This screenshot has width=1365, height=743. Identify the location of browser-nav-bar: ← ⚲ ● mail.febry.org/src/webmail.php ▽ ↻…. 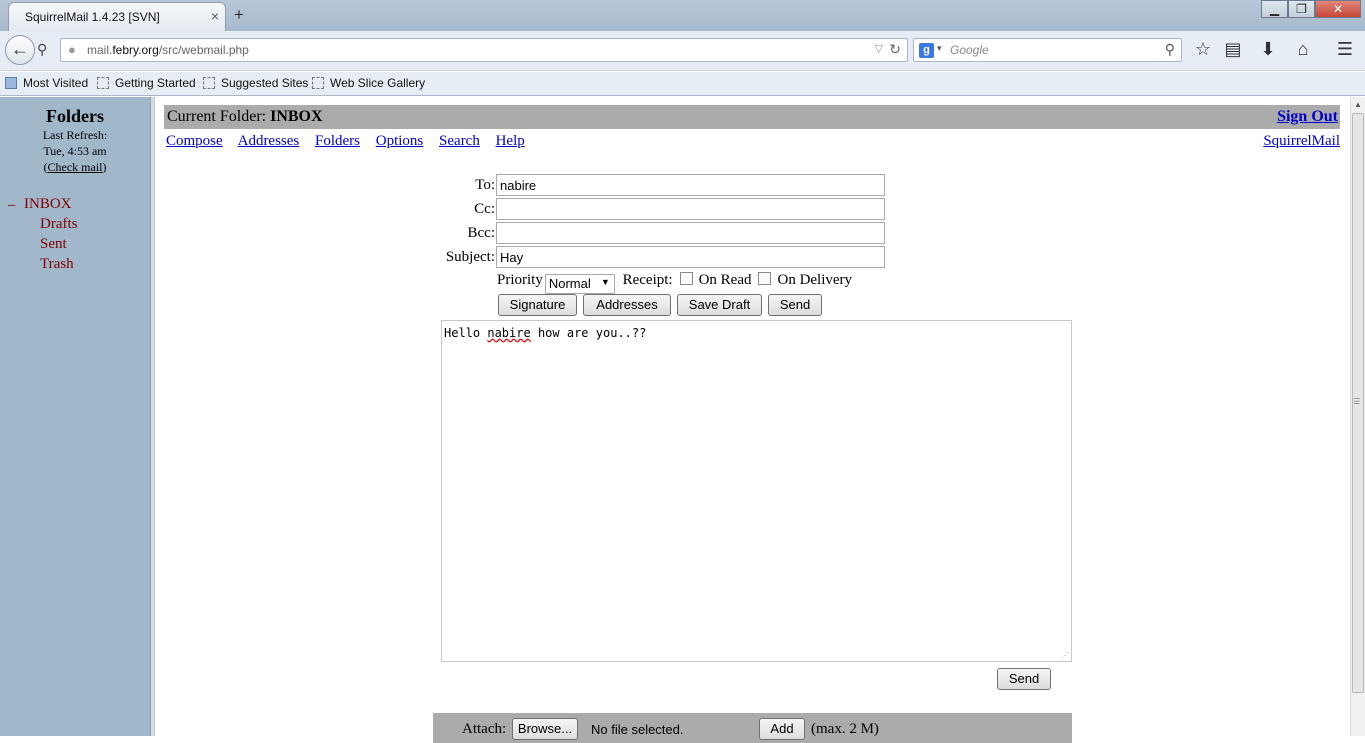
(682, 51).